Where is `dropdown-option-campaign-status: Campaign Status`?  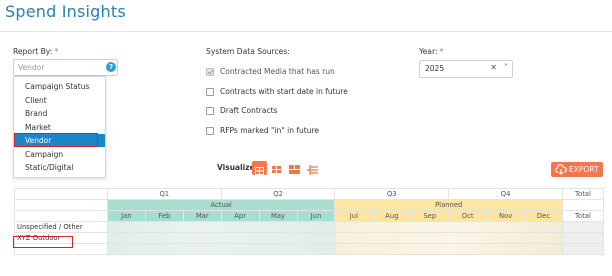
dropdown-option-campaign-status: Campaign Status is located at coordinates (59, 86).